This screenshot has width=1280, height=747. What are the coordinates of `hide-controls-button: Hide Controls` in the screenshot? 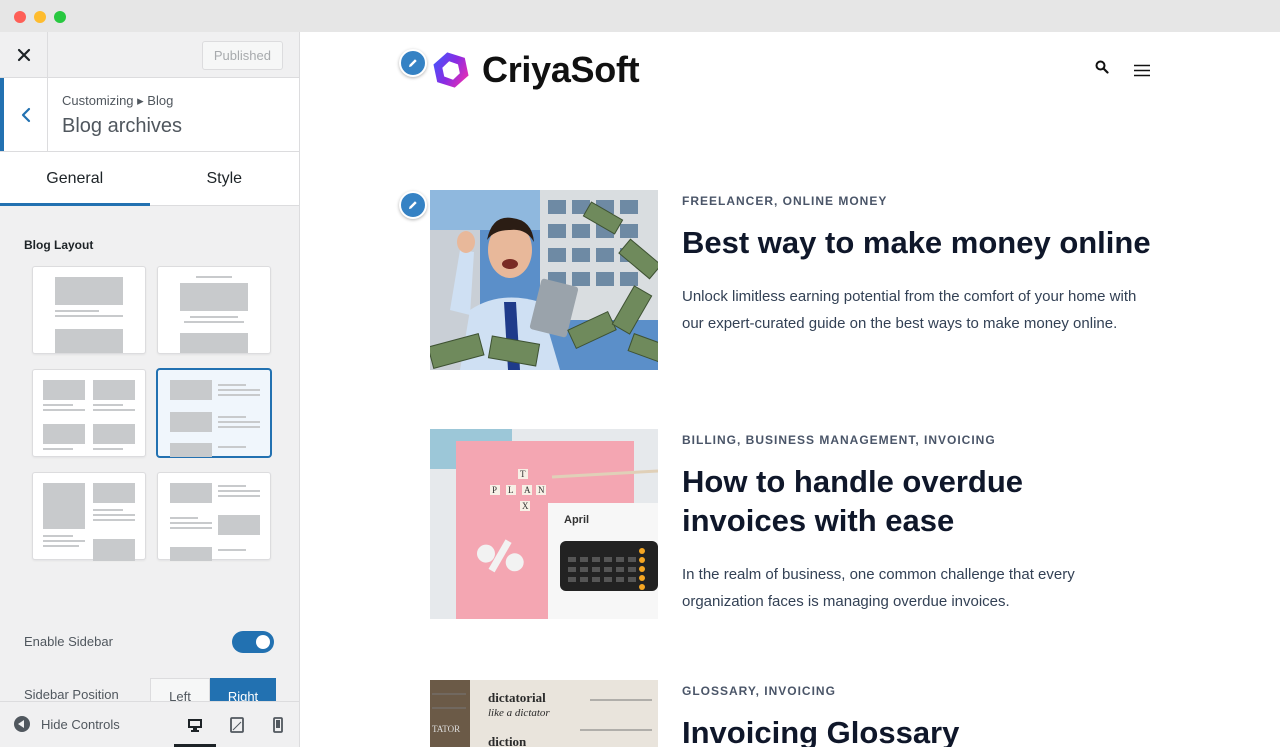 It's located at (67, 724).